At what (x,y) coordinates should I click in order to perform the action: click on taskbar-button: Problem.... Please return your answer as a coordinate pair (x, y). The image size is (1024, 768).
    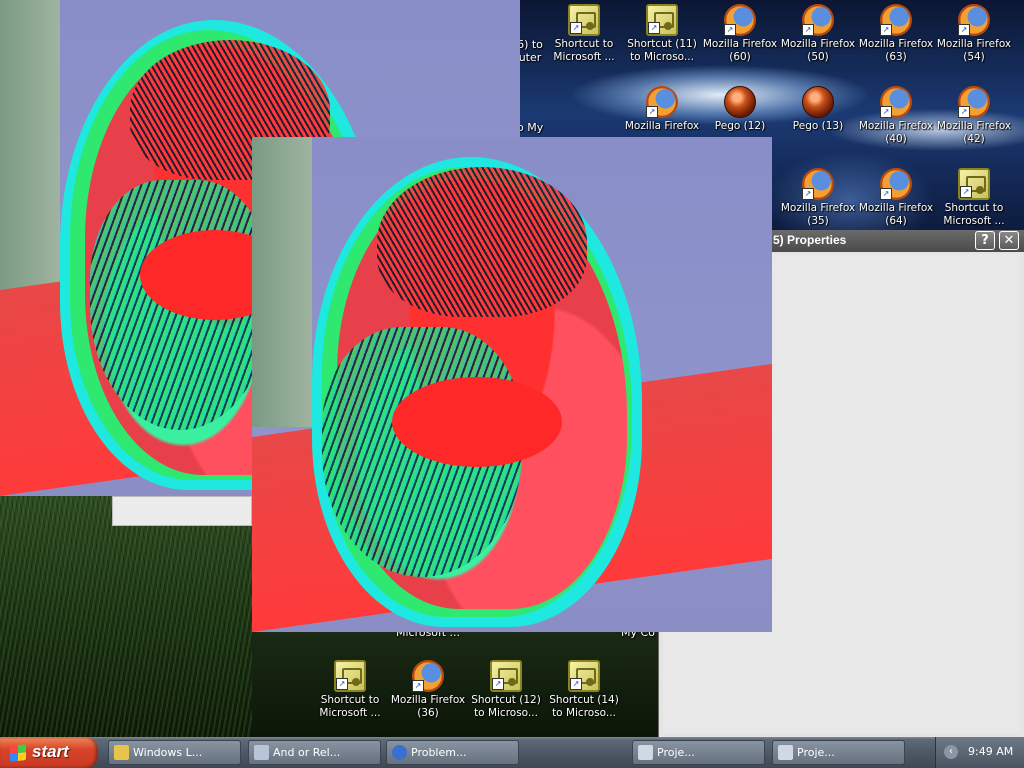
    Looking at the image, I should click on (452, 752).